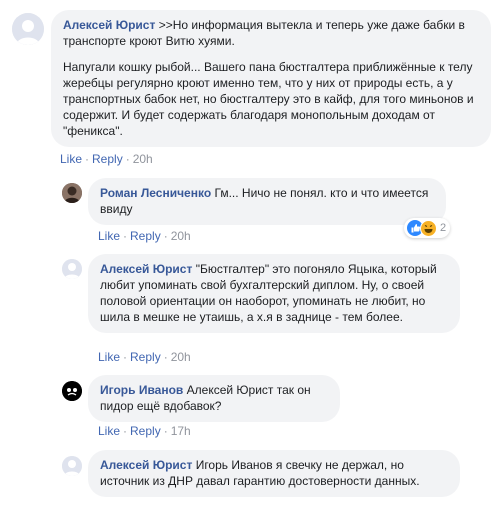 This screenshot has width=503, height=521. I want to click on reactions-badge: 2, so click(427, 228).